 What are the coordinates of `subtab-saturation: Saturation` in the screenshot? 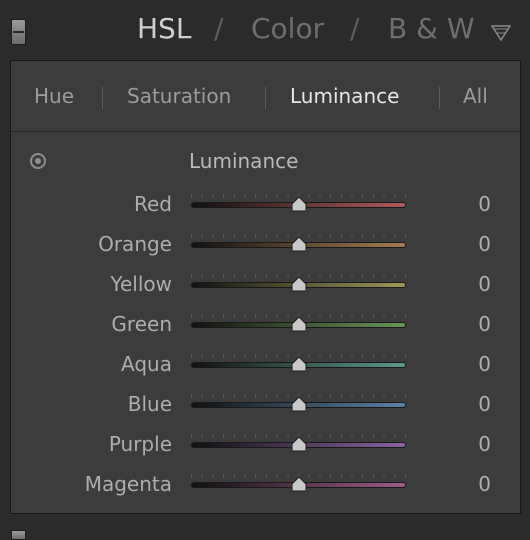 It's located at (179, 96).